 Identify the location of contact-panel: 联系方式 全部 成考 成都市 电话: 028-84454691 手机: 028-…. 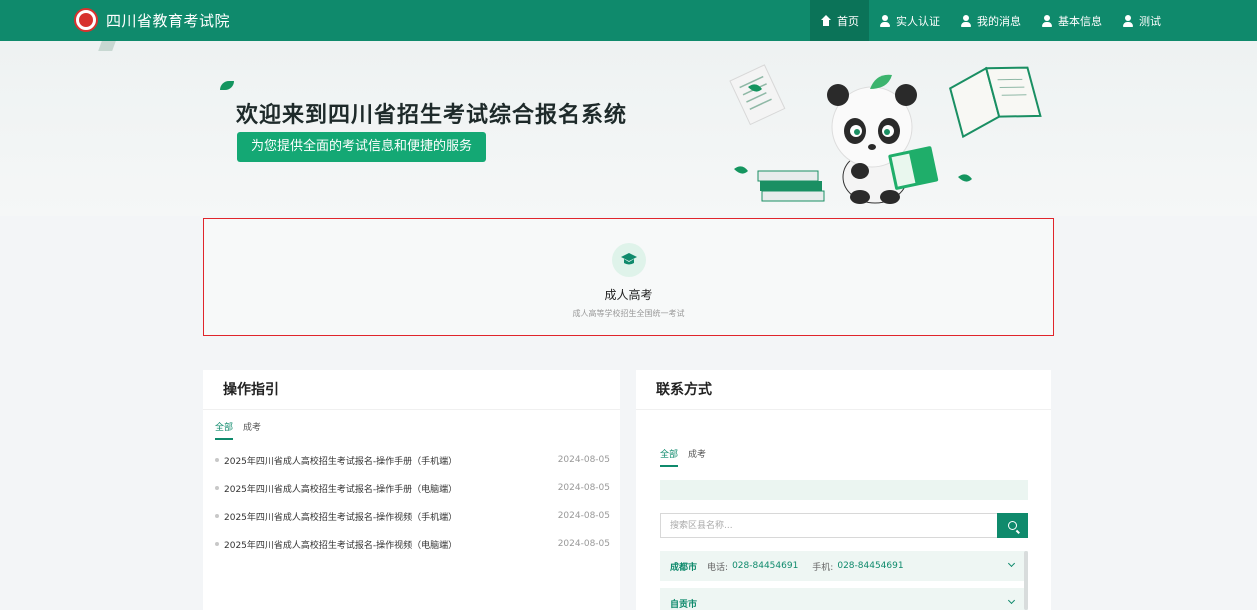
(843, 490).